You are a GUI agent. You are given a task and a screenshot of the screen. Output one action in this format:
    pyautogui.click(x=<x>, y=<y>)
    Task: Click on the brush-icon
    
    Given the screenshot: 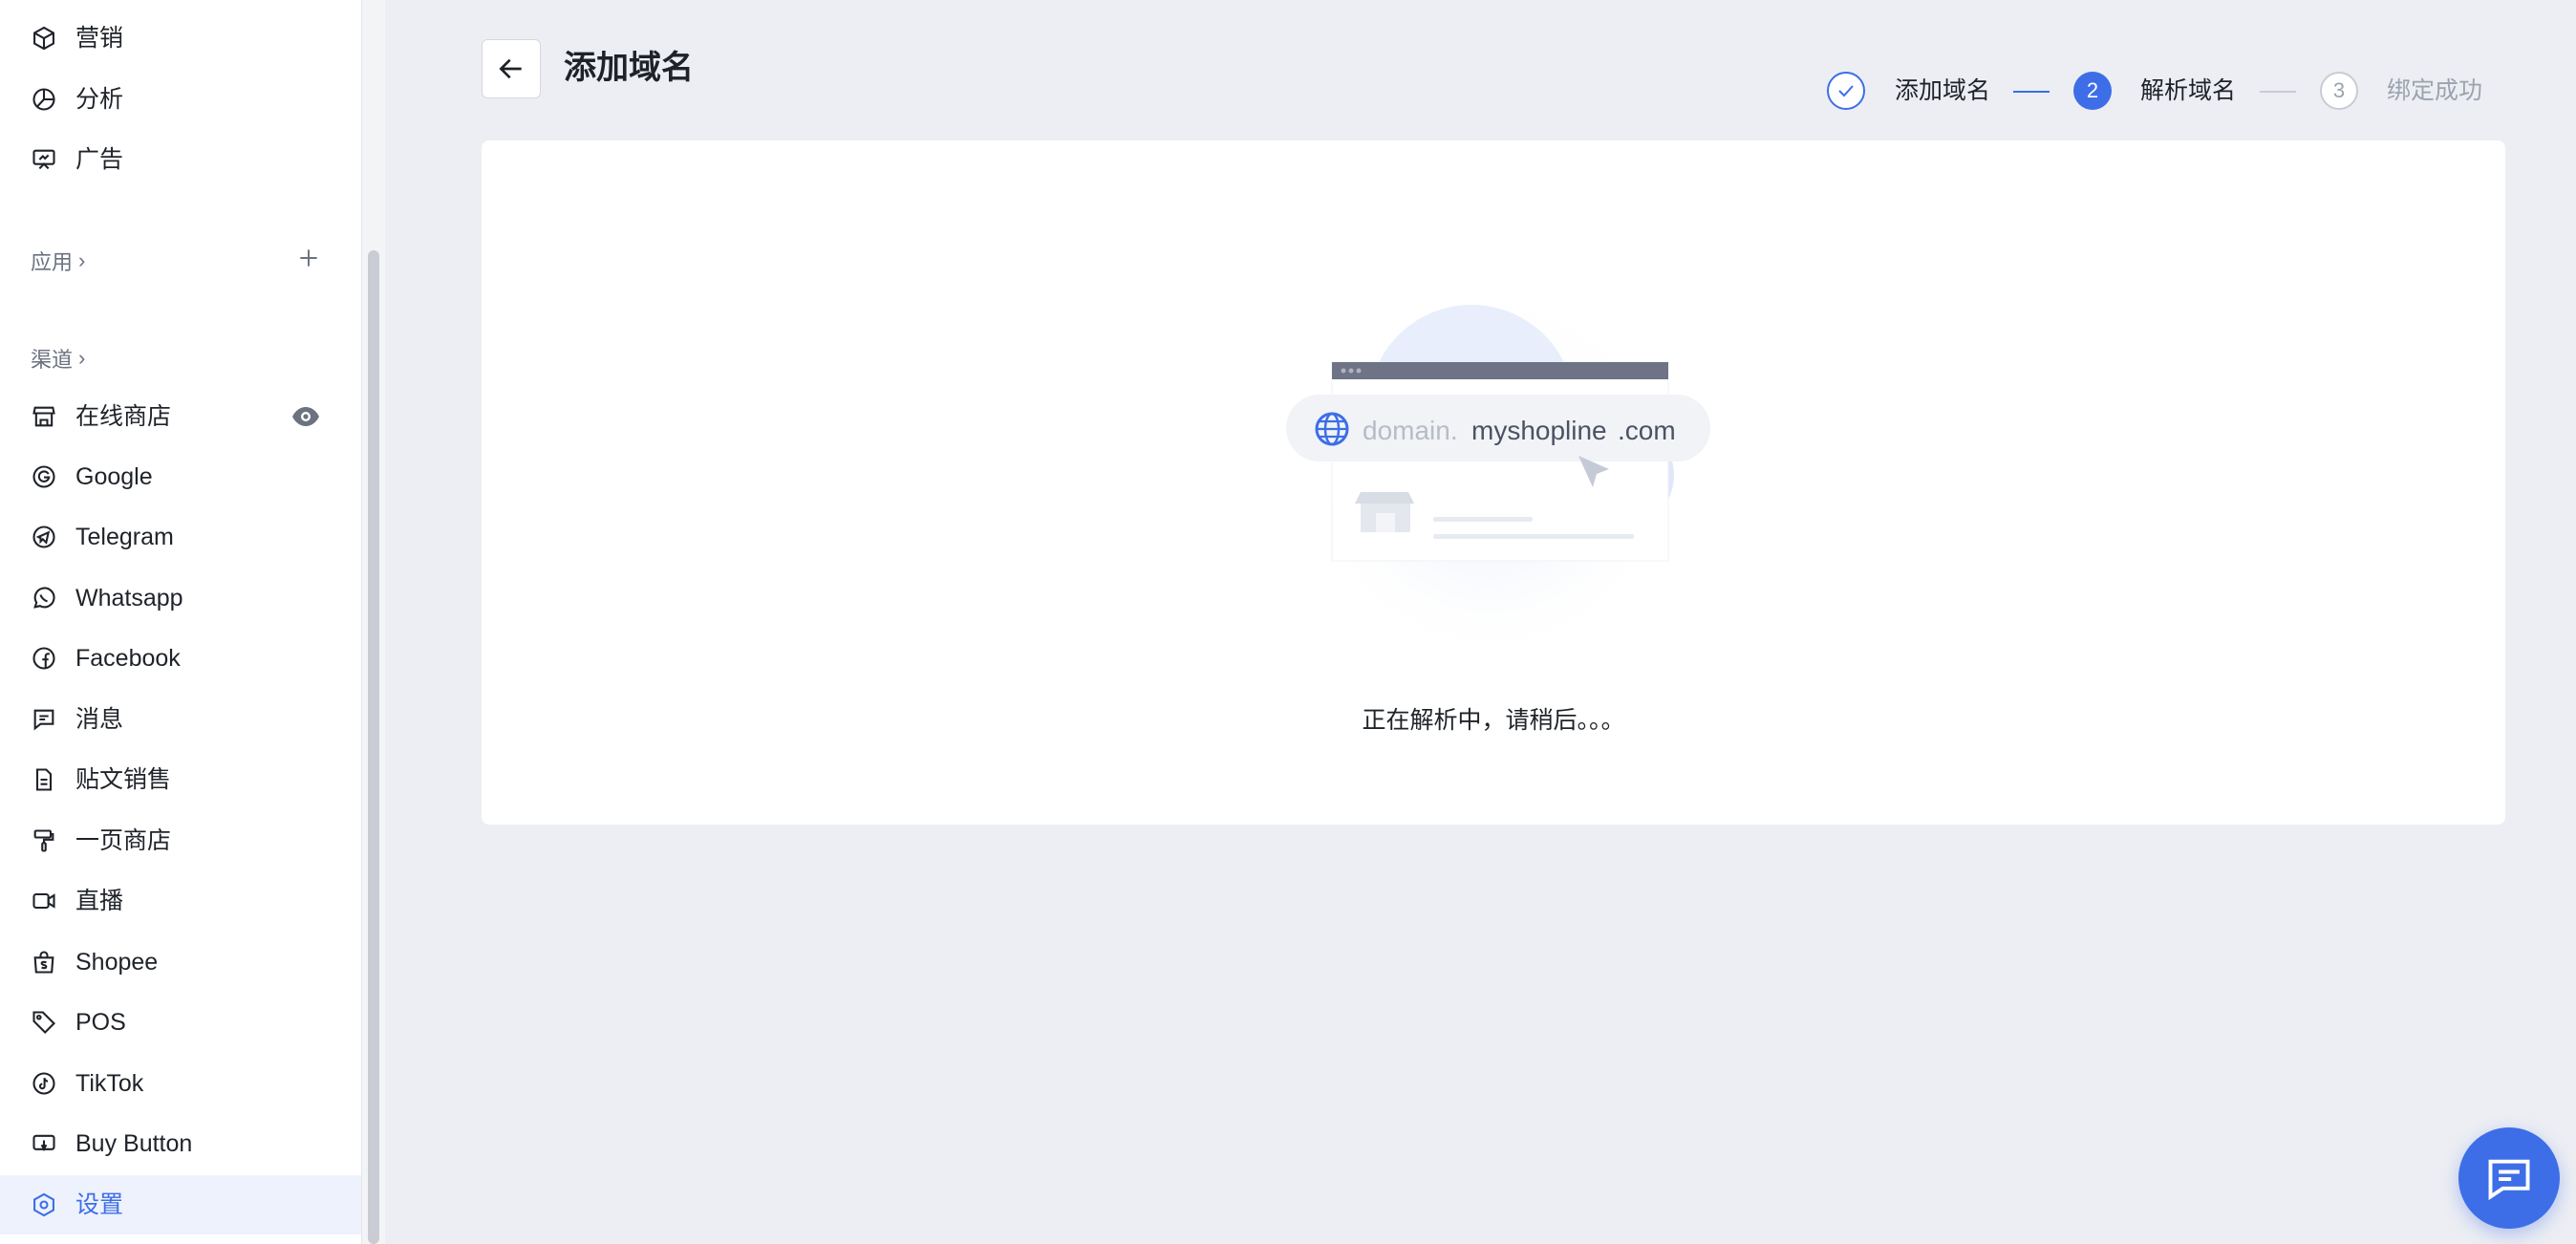 What is the action you would take?
    pyautogui.click(x=44, y=841)
    